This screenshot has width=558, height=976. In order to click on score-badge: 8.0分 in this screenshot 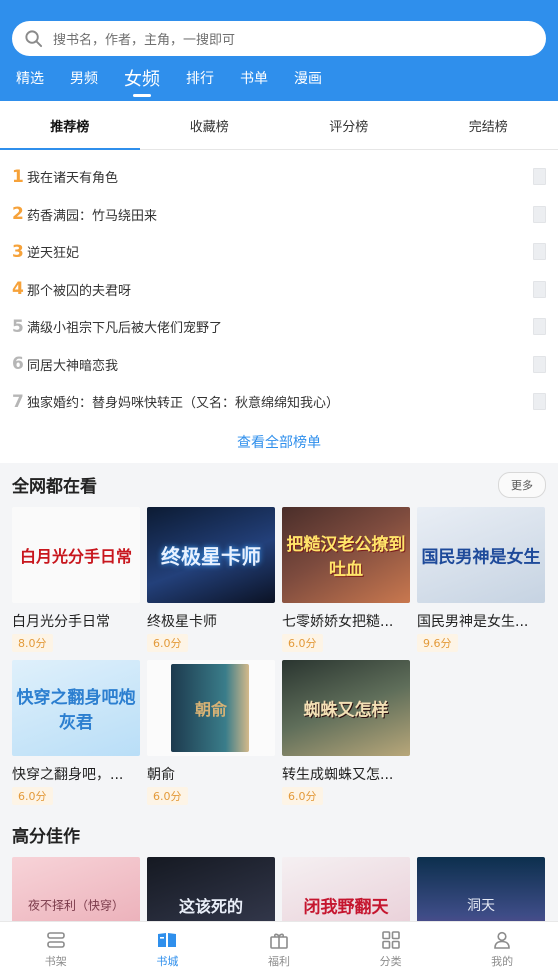, I will do `click(32, 642)`.